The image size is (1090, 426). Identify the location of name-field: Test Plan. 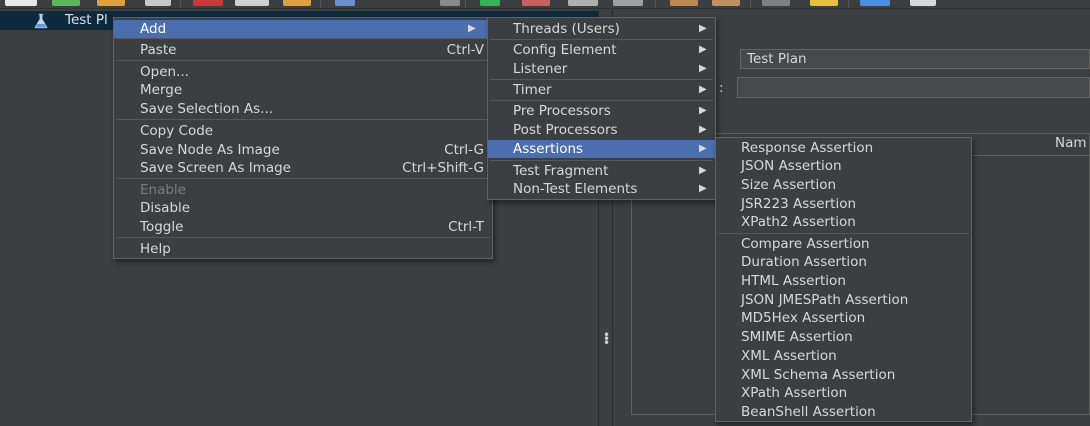
(915, 59).